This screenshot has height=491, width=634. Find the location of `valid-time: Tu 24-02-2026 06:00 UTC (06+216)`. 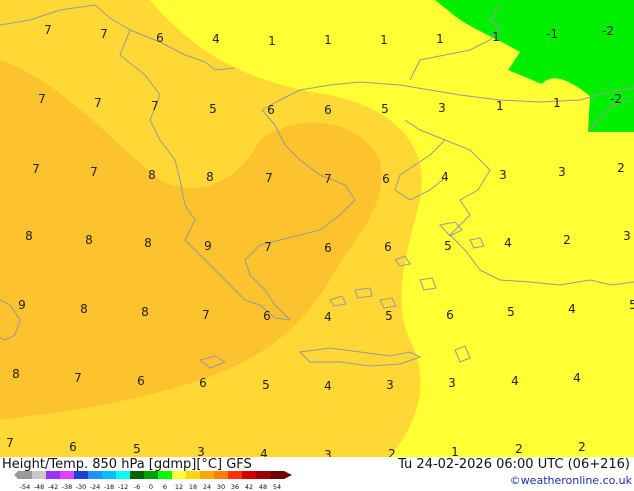

valid-time: Tu 24-02-2026 06:00 UTC (06+216) is located at coordinates (514, 464).